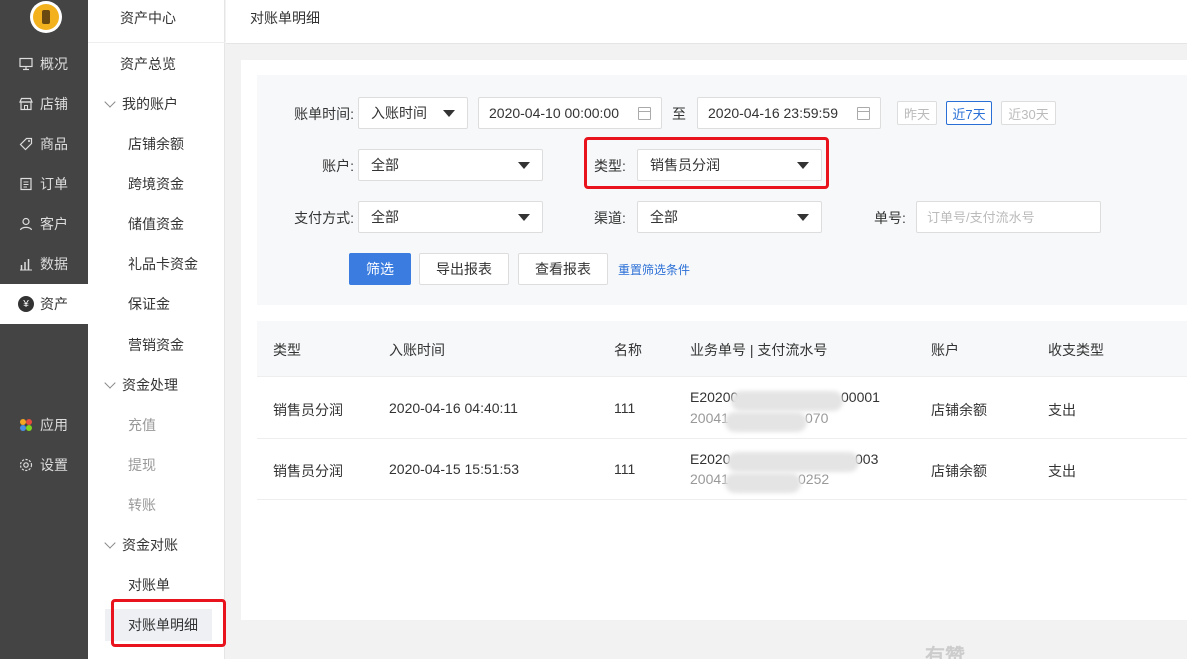 Image resolution: width=1187 pixels, height=659 pixels. Describe the element at coordinates (1076, 350) in the screenshot. I see `col-io-type: 收支类型` at that location.